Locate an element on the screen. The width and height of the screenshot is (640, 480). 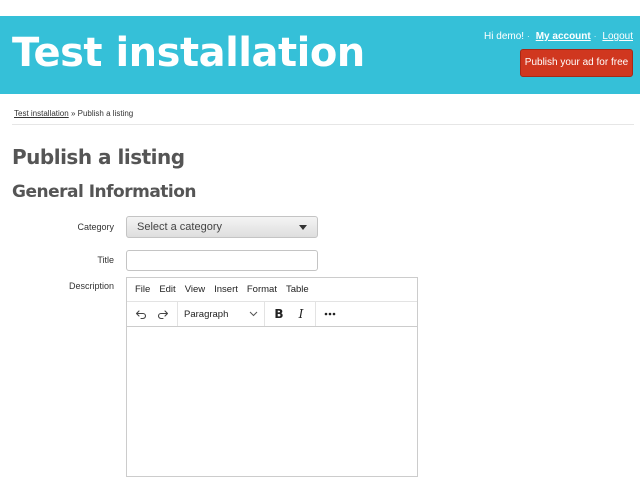
menu-file: File is located at coordinates (142, 289).